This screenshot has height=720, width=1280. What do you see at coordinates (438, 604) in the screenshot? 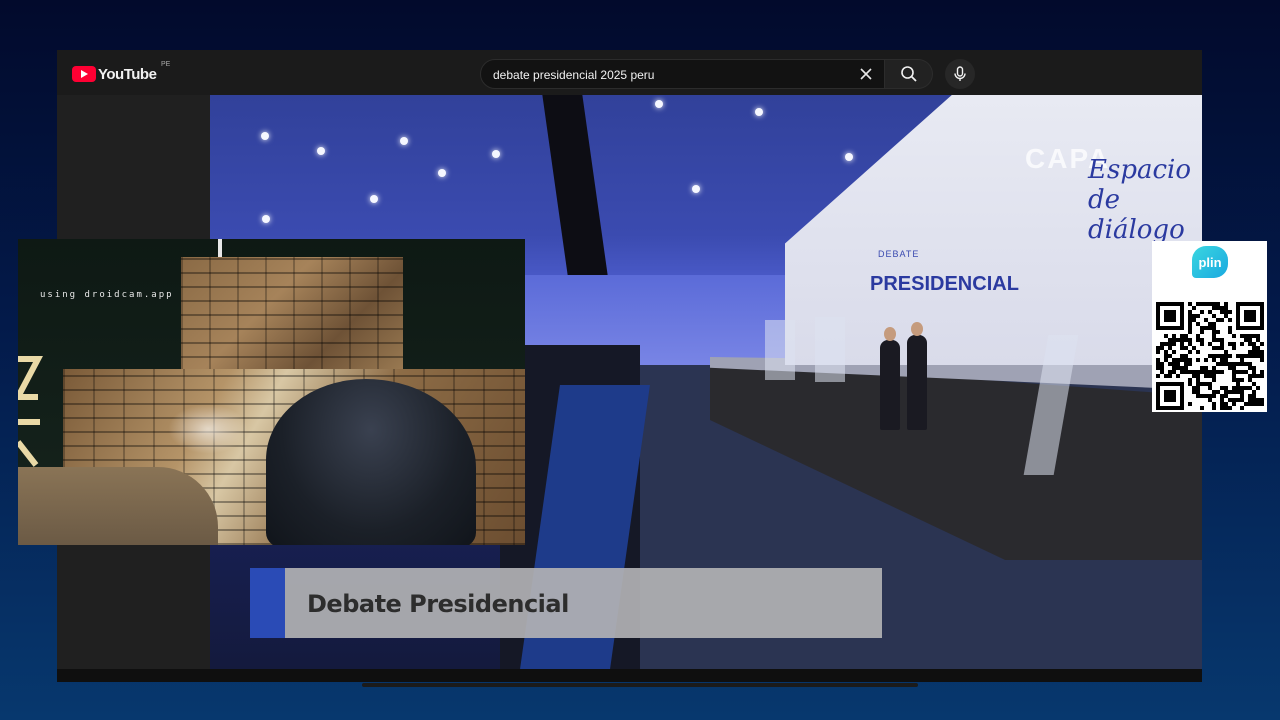
I see `lower-third-title: Debate Presidencial` at bounding box center [438, 604].